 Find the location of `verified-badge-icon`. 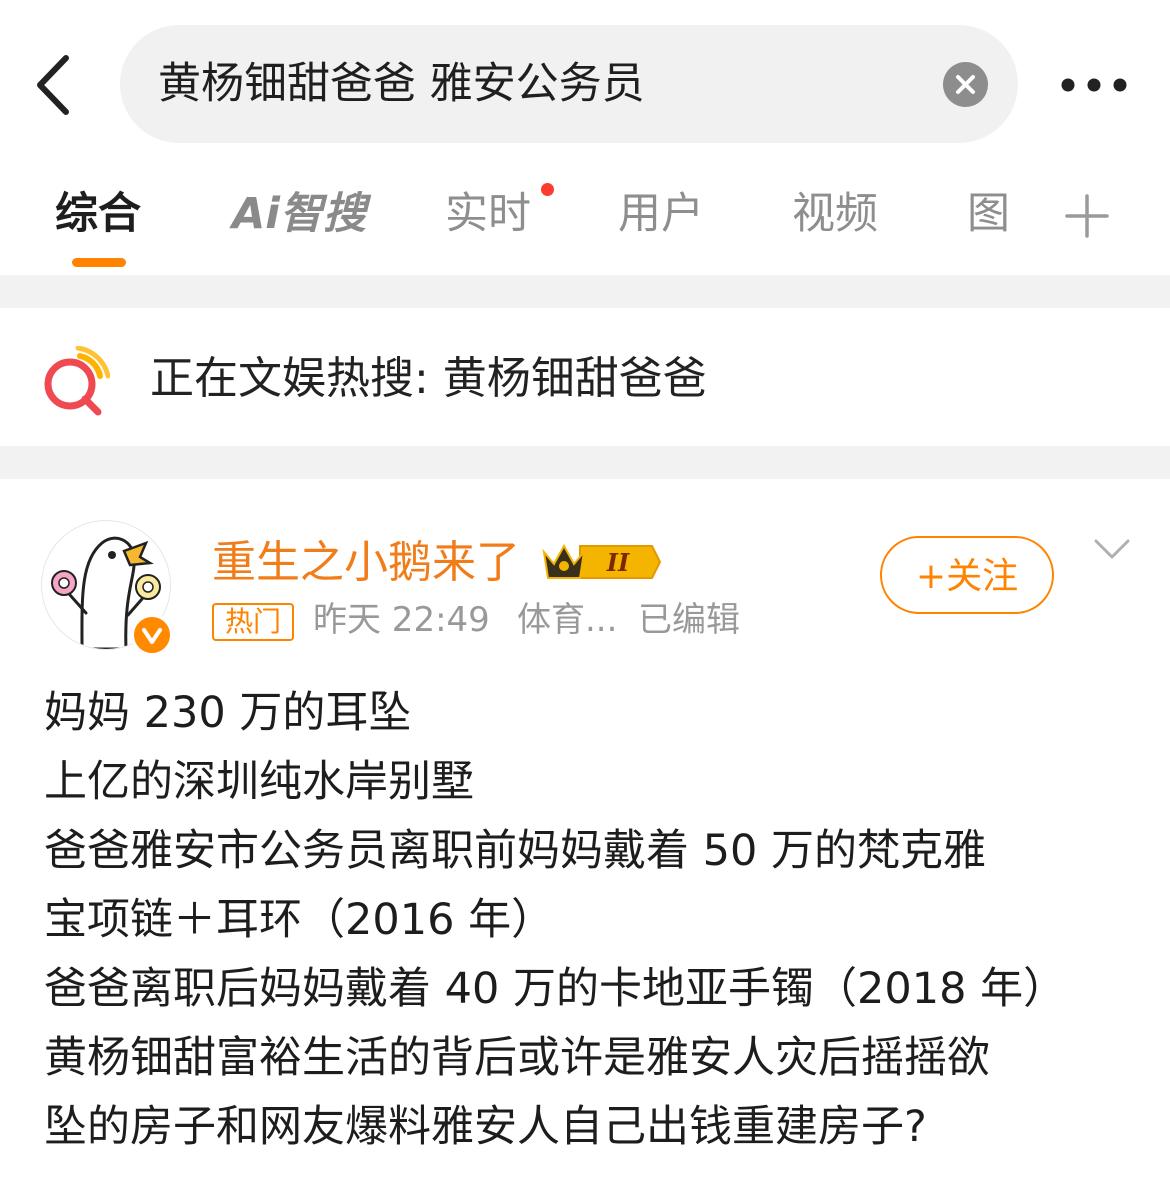

verified-badge-icon is located at coordinates (152, 635).